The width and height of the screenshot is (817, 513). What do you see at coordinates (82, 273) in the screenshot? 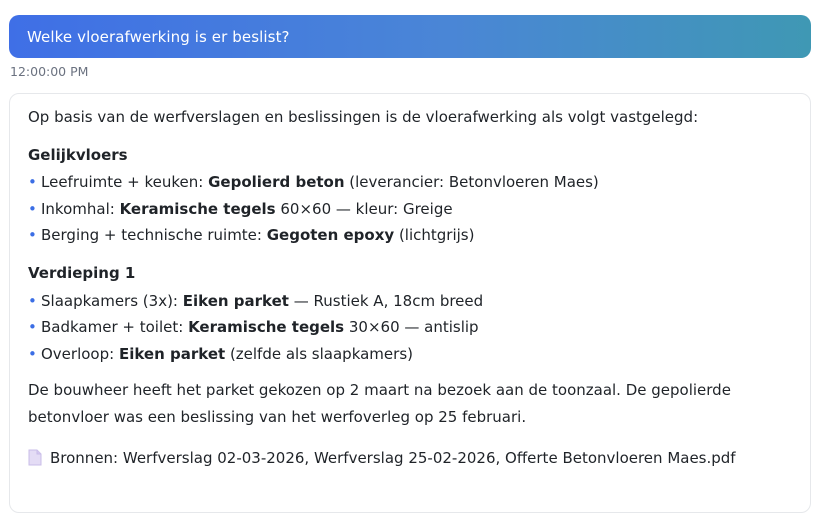
I see `section-title-verdieping-1: Verdieping 1` at bounding box center [82, 273].